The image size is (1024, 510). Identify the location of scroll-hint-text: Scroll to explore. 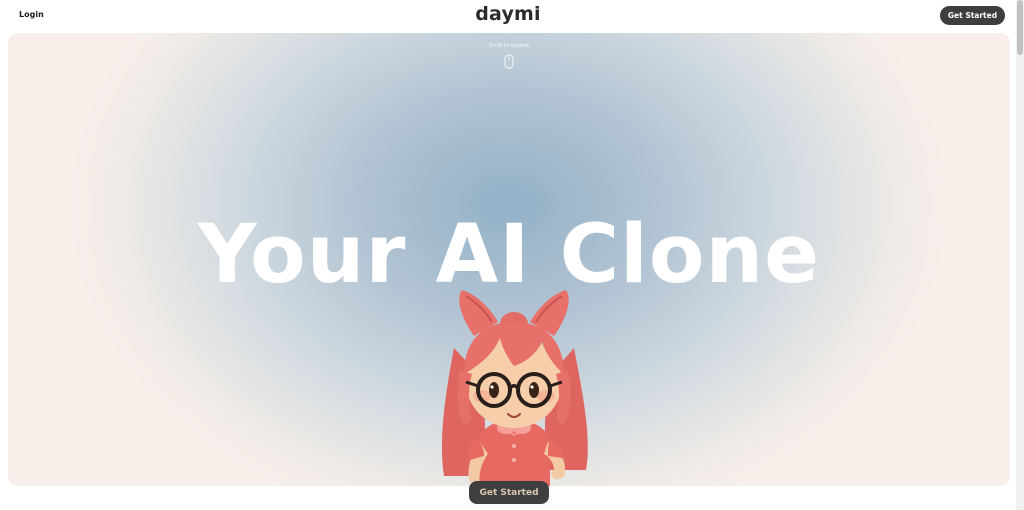
(509, 46).